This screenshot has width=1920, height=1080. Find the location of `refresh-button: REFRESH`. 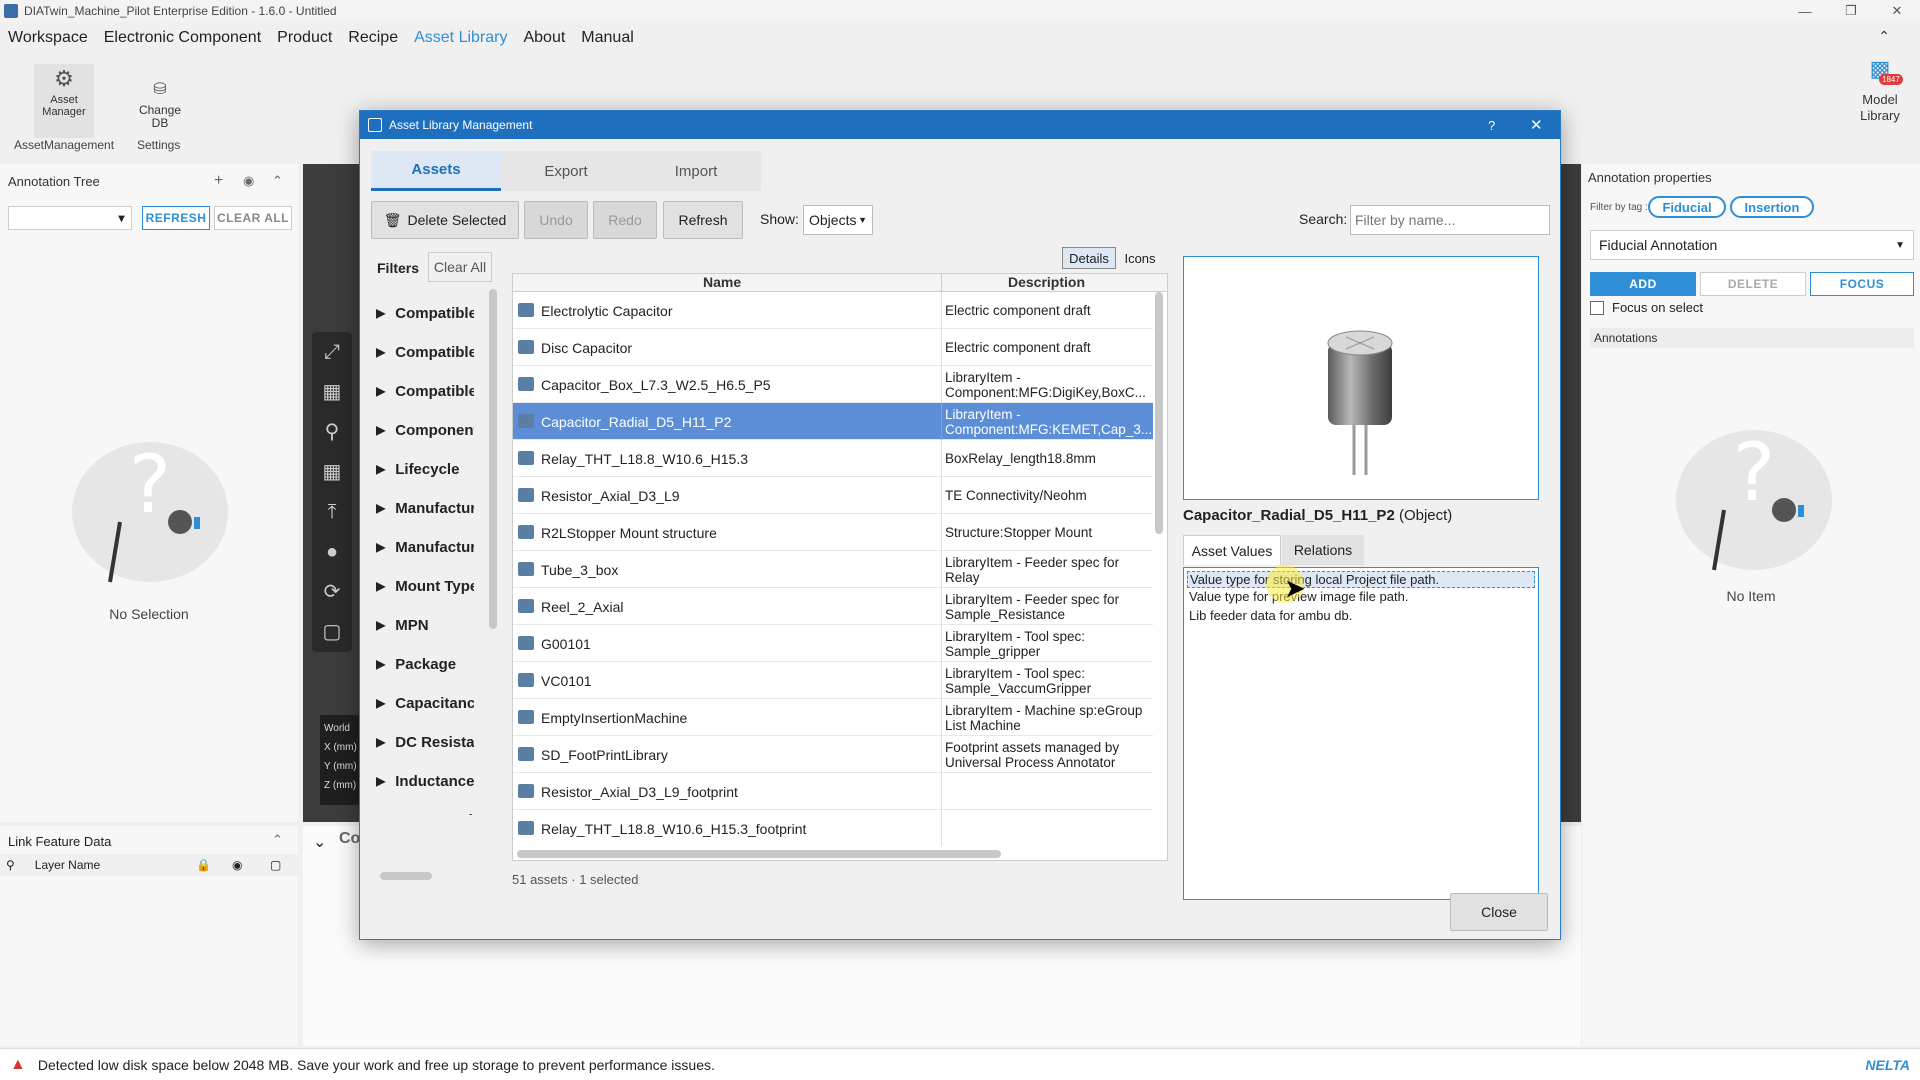

refresh-button: REFRESH is located at coordinates (176, 218).